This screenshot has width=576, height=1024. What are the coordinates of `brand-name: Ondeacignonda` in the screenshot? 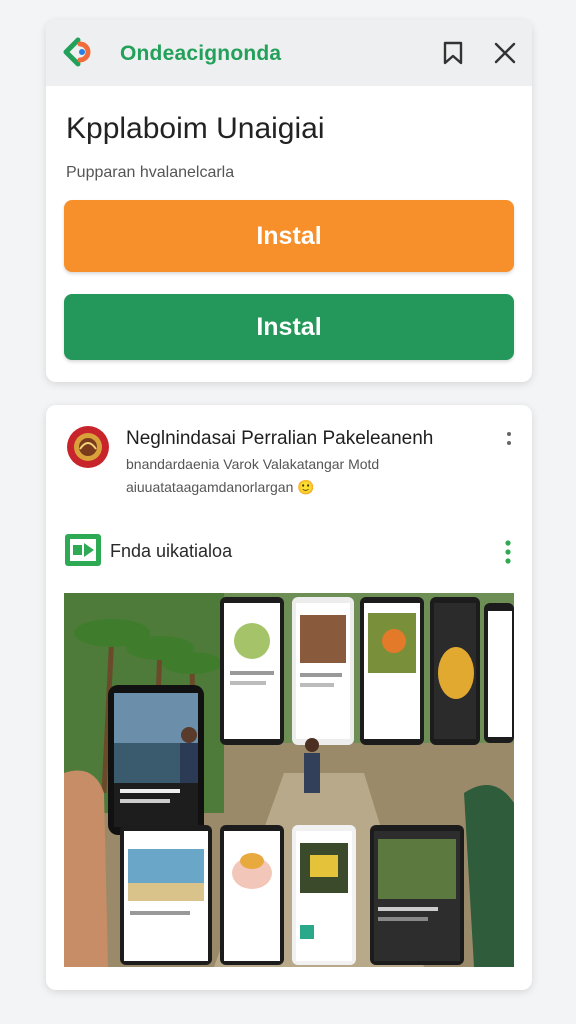 It's located at (201, 53).